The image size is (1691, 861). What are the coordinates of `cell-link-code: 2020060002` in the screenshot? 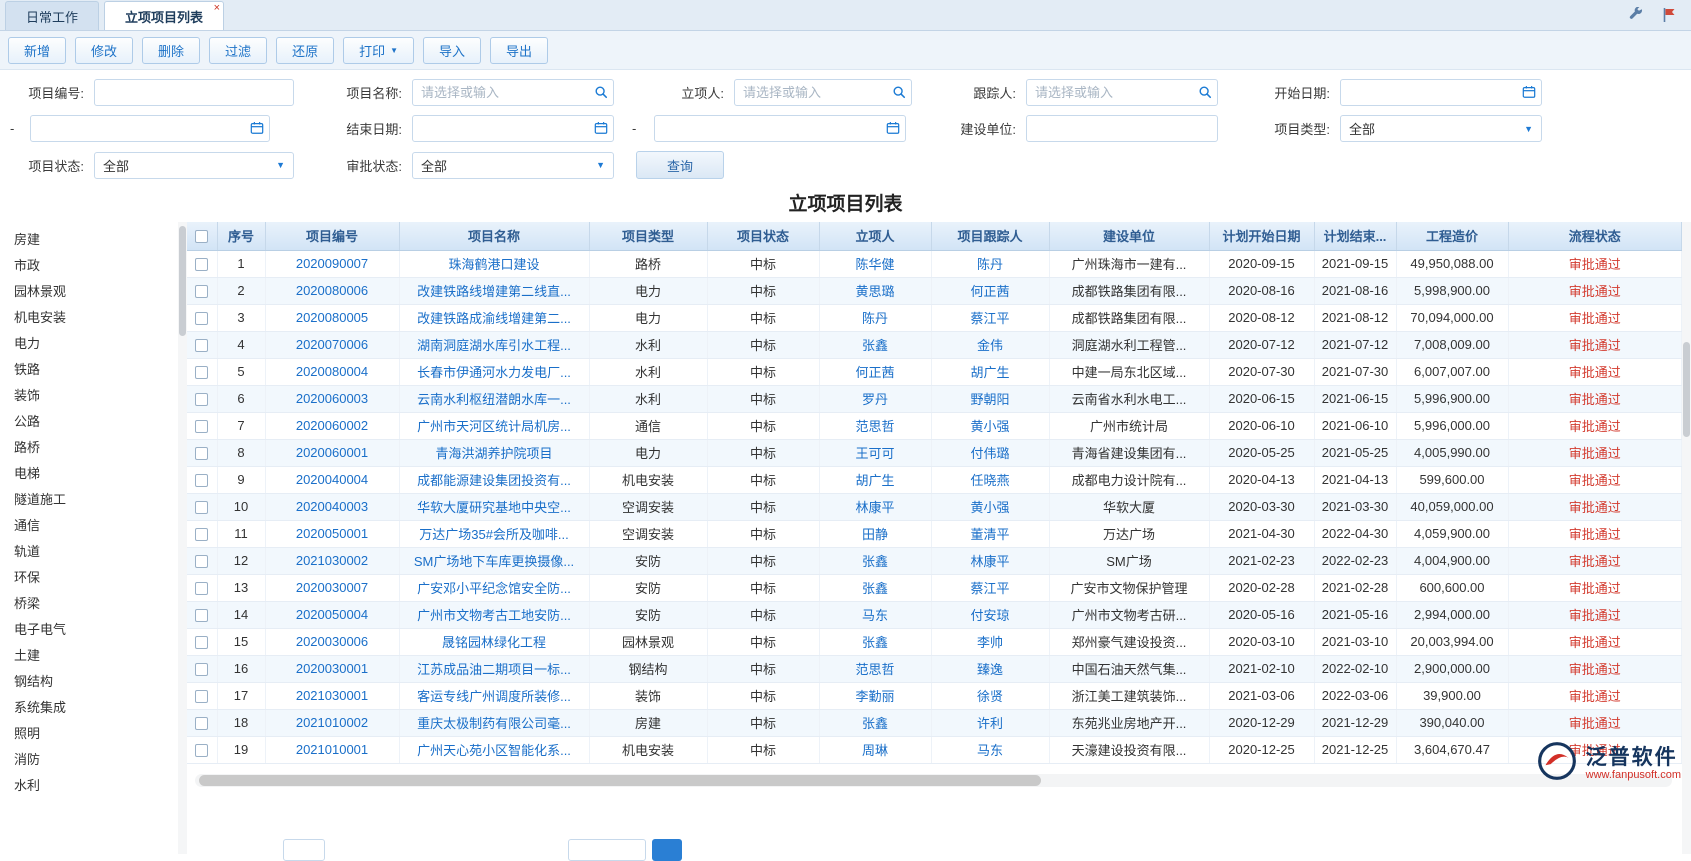 It's located at (332, 425).